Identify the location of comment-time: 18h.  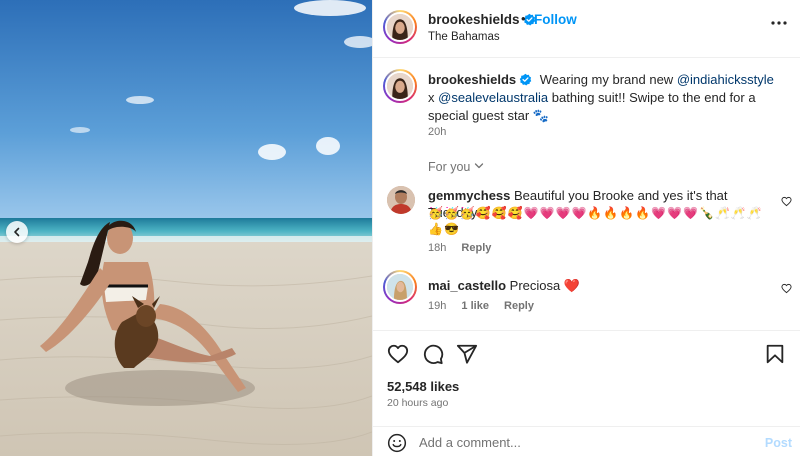
(437, 248).